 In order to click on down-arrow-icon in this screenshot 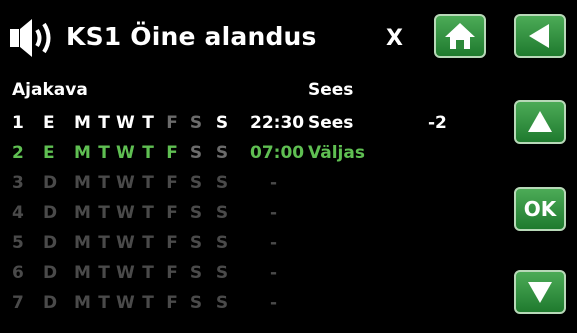, I will do `click(540, 292)`.